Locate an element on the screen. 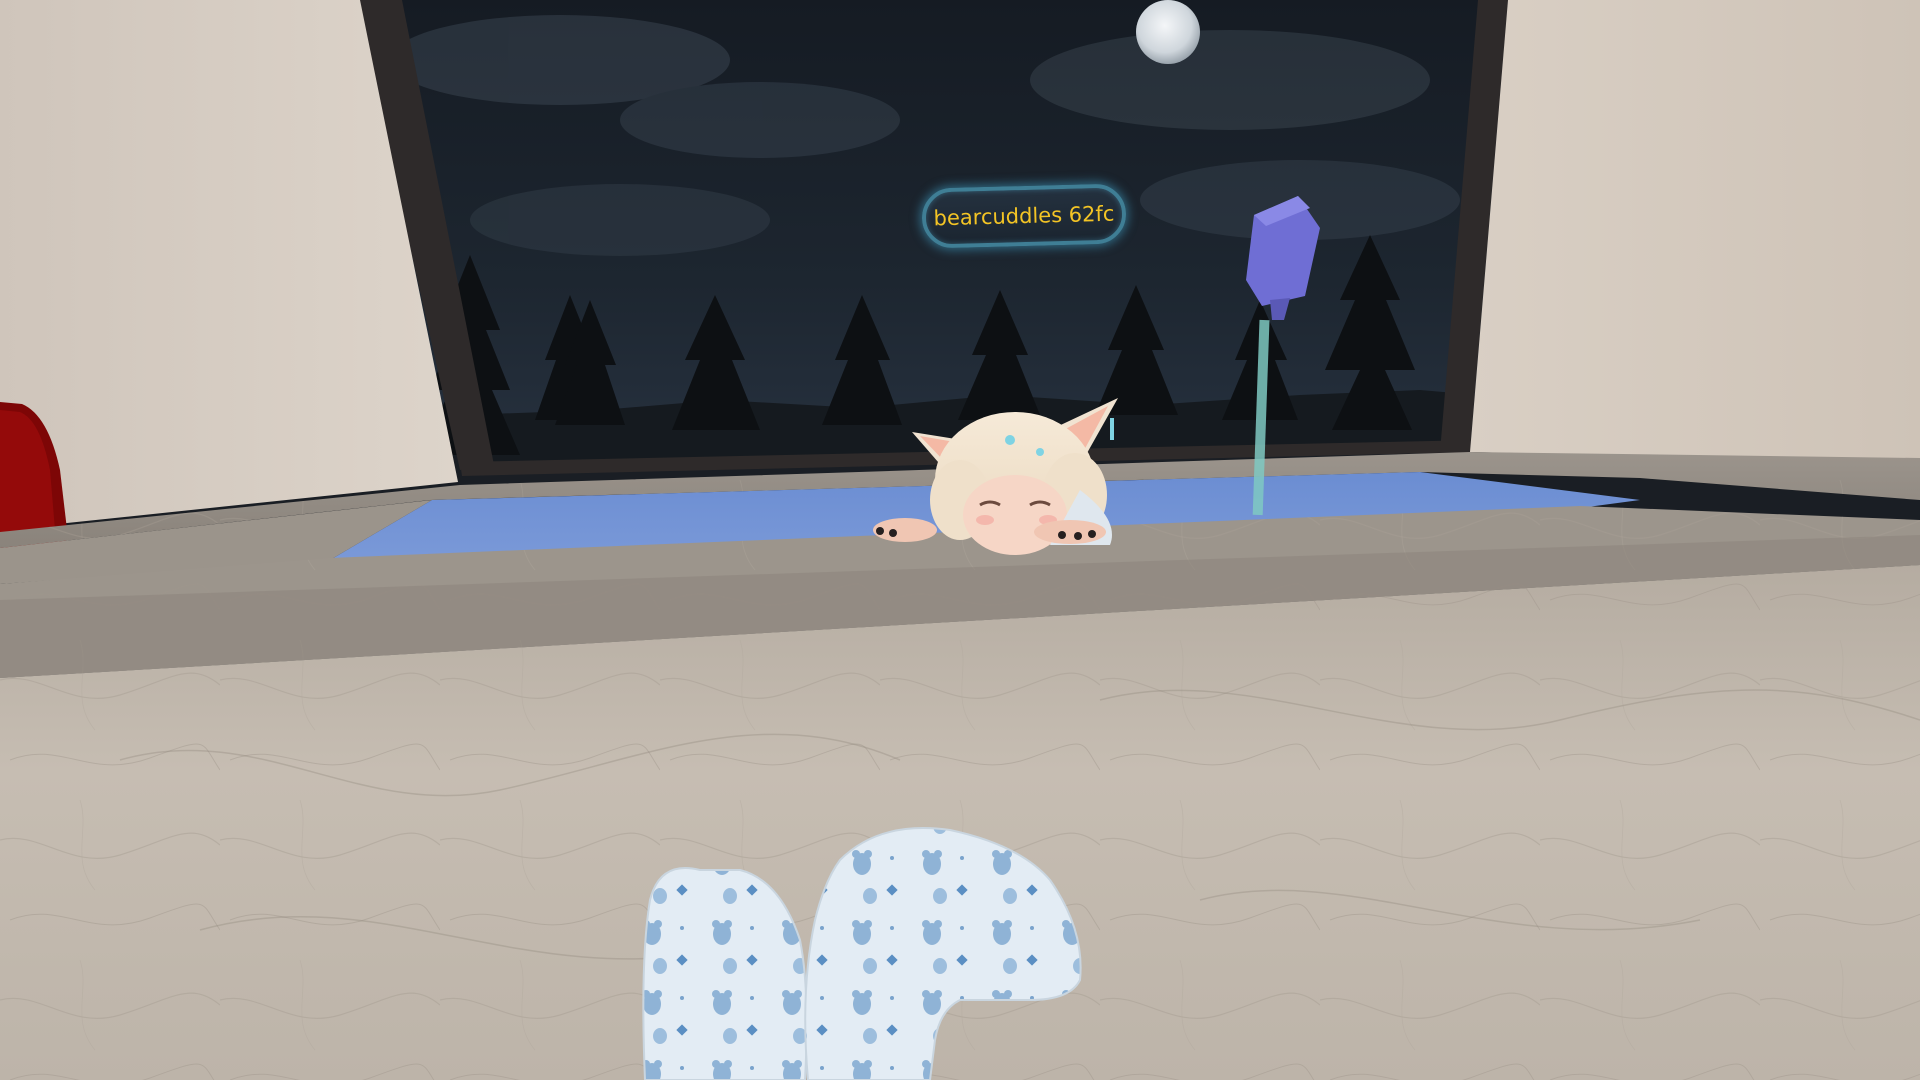 The height and width of the screenshot is (1080, 1920). moon is located at coordinates (1168, 32).